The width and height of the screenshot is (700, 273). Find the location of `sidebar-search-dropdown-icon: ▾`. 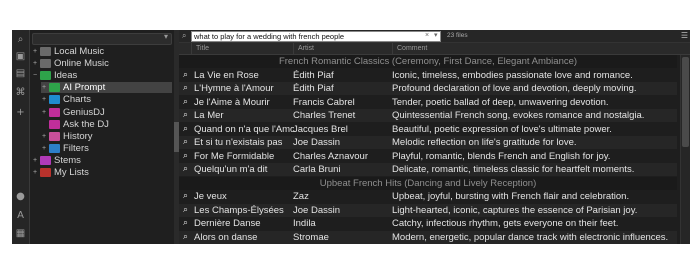

sidebar-search-dropdown-icon: ▾ is located at coordinates (166, 36).